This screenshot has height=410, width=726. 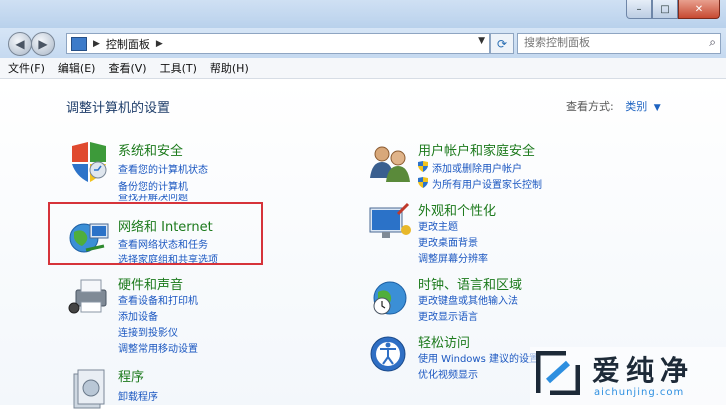 I want to click on menu-file: 文件(F), so click(x=26, y=68).